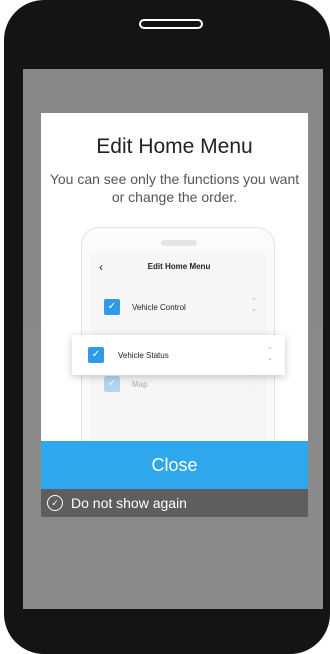 This screenshot has width=330, height=654. I want to click on check-circle-icon: ✓, so click(55, 503).